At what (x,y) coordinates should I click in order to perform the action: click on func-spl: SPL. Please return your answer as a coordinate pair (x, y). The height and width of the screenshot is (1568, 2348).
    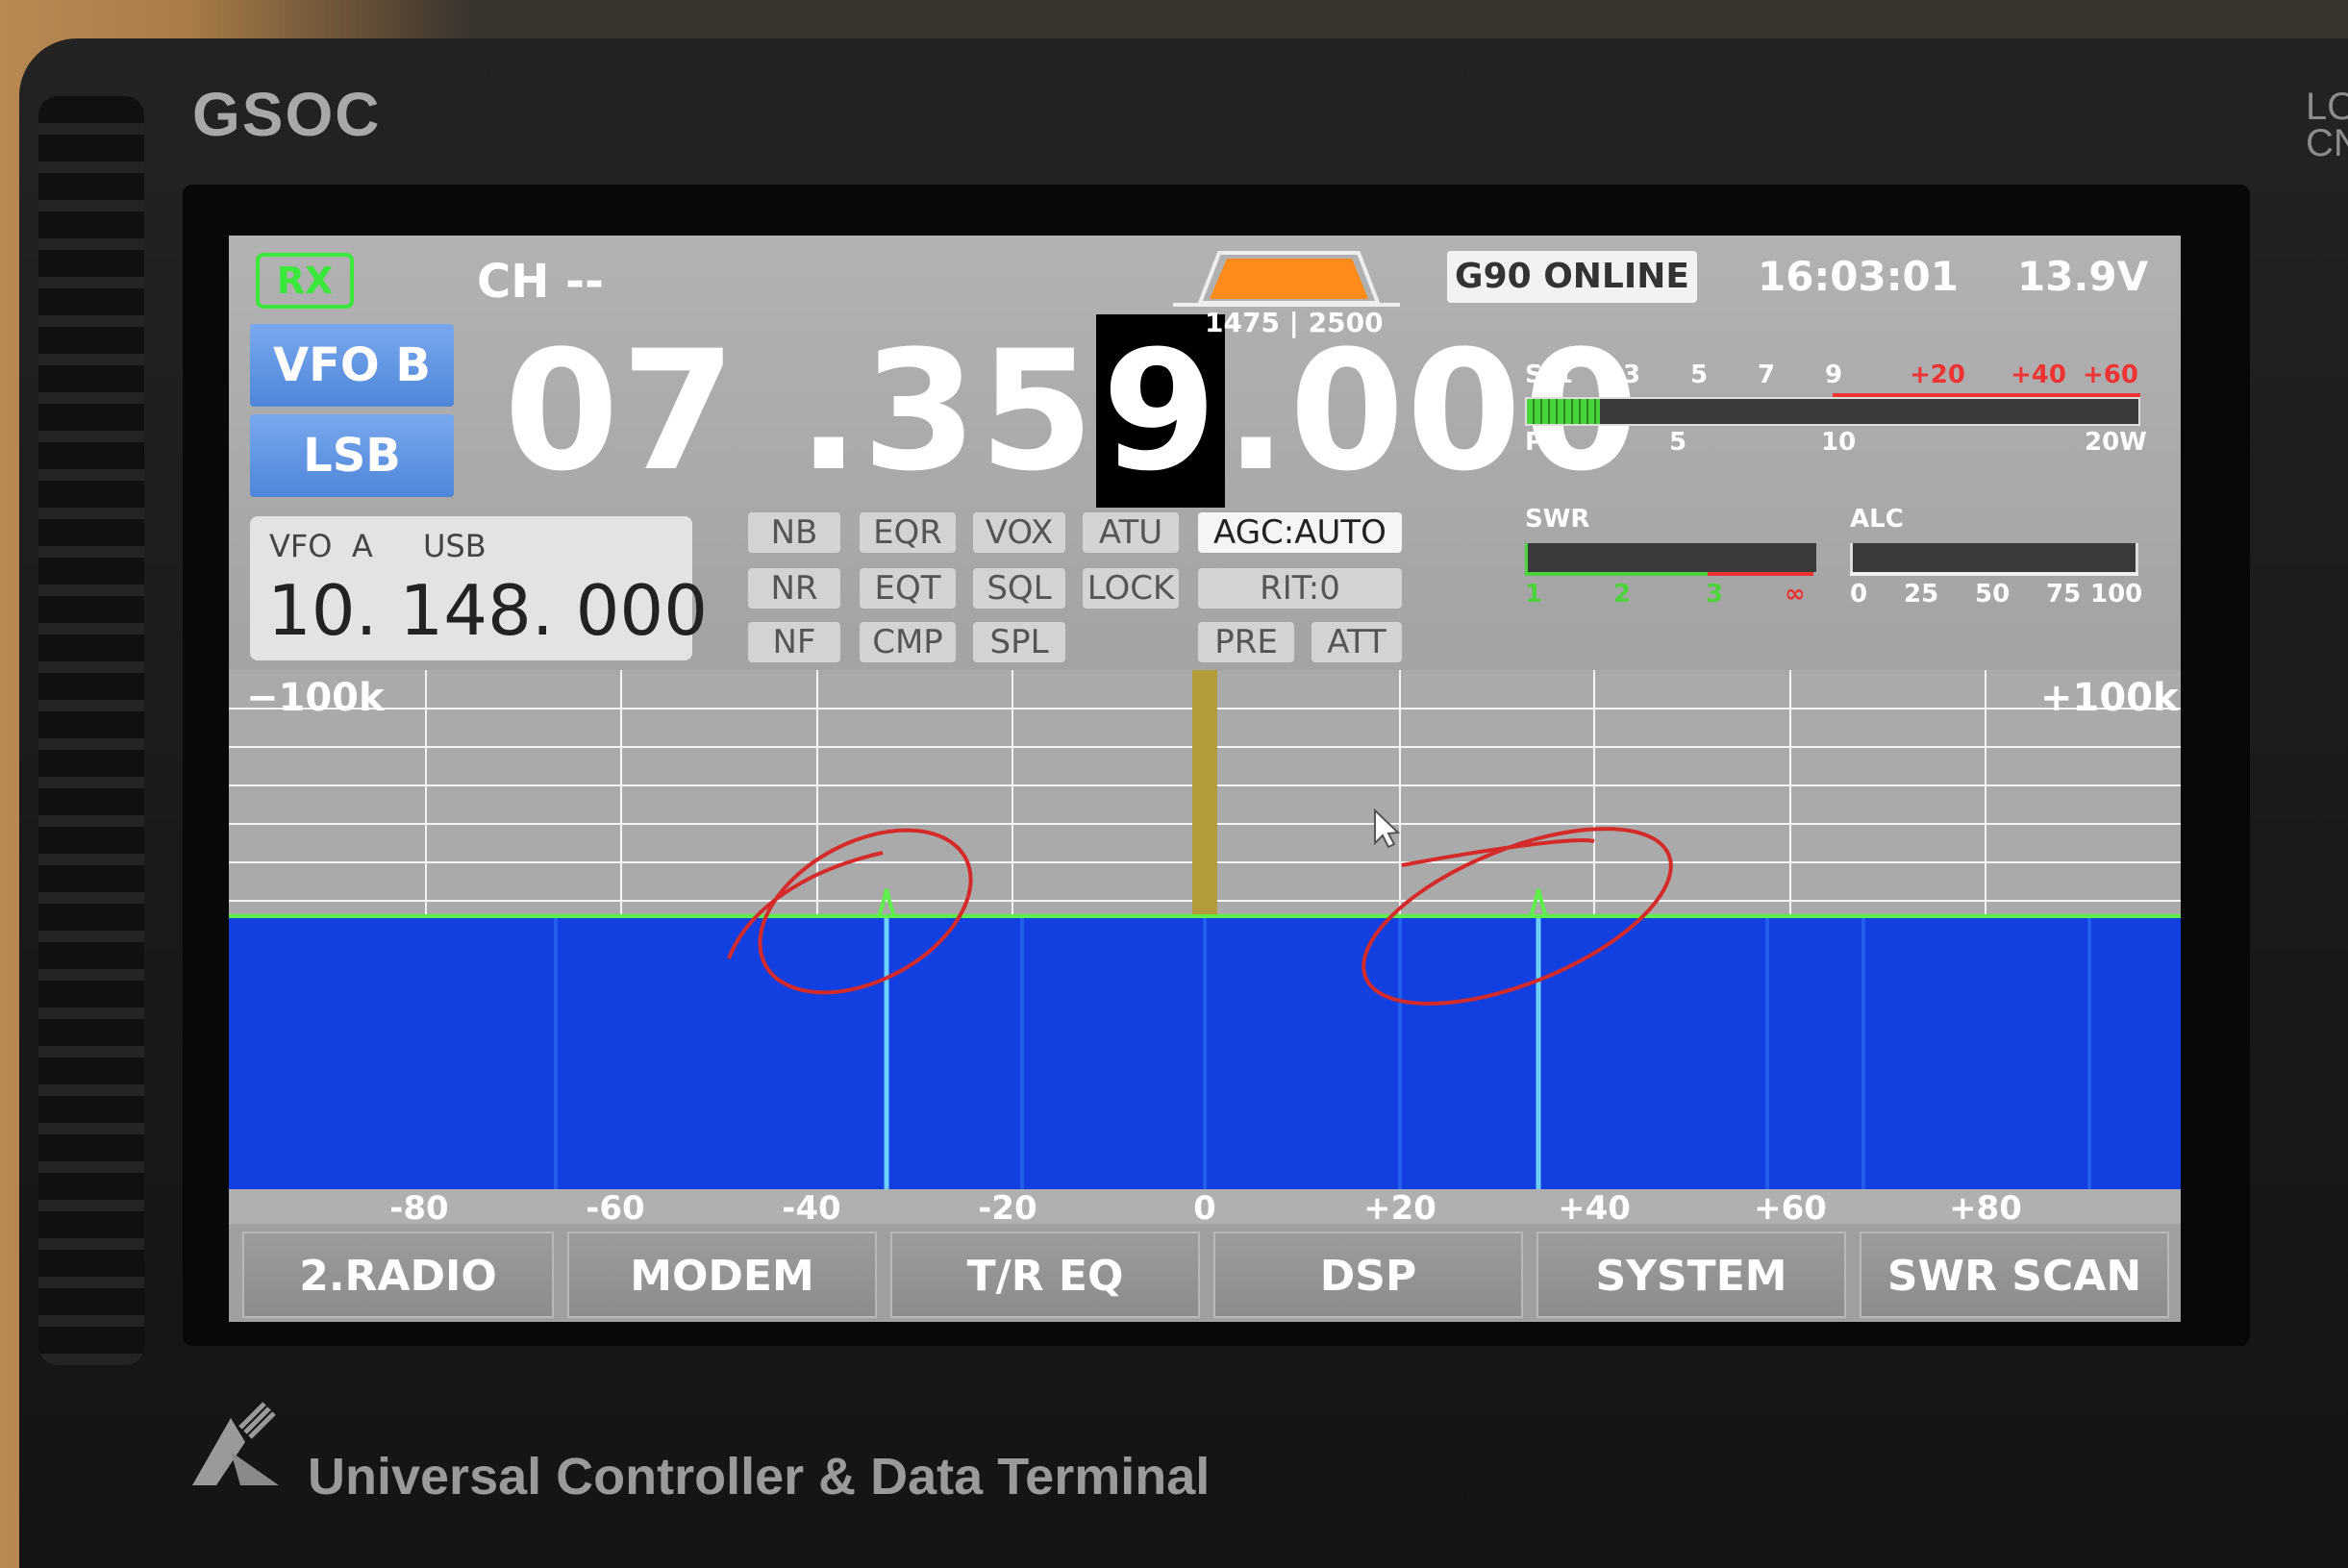
    Looking at the image, I should click on (1019, 642).